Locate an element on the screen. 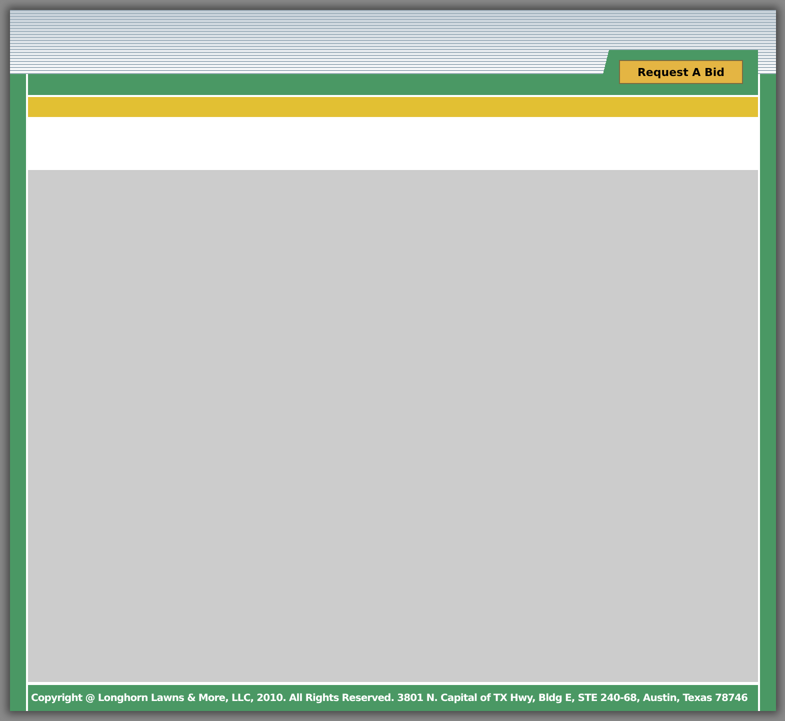 This screenshot has width=785, height=721. request-bid-button: Request A Bid is located at coordinates (681, 72).